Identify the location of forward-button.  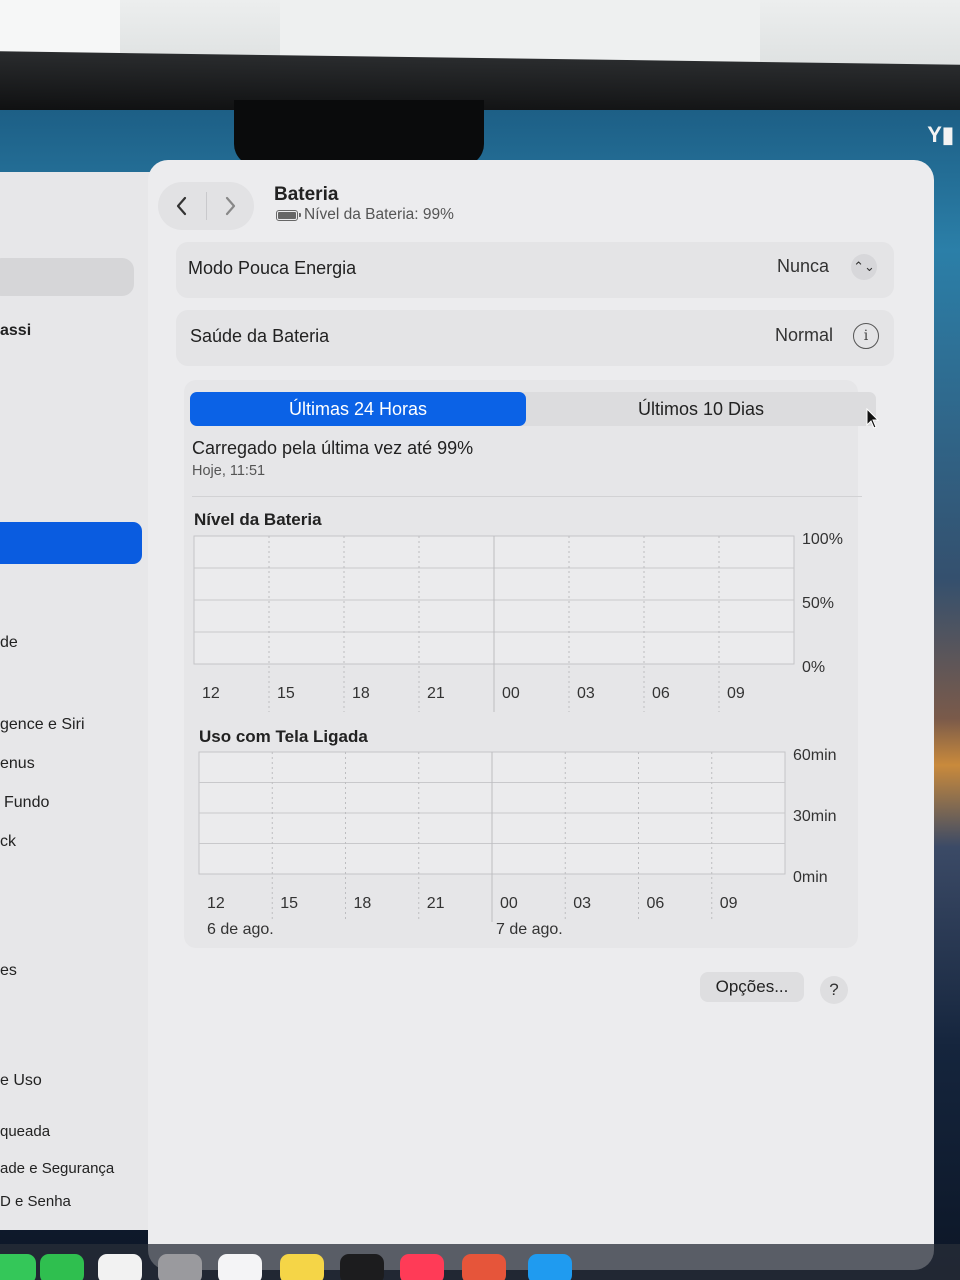
(230, 206).